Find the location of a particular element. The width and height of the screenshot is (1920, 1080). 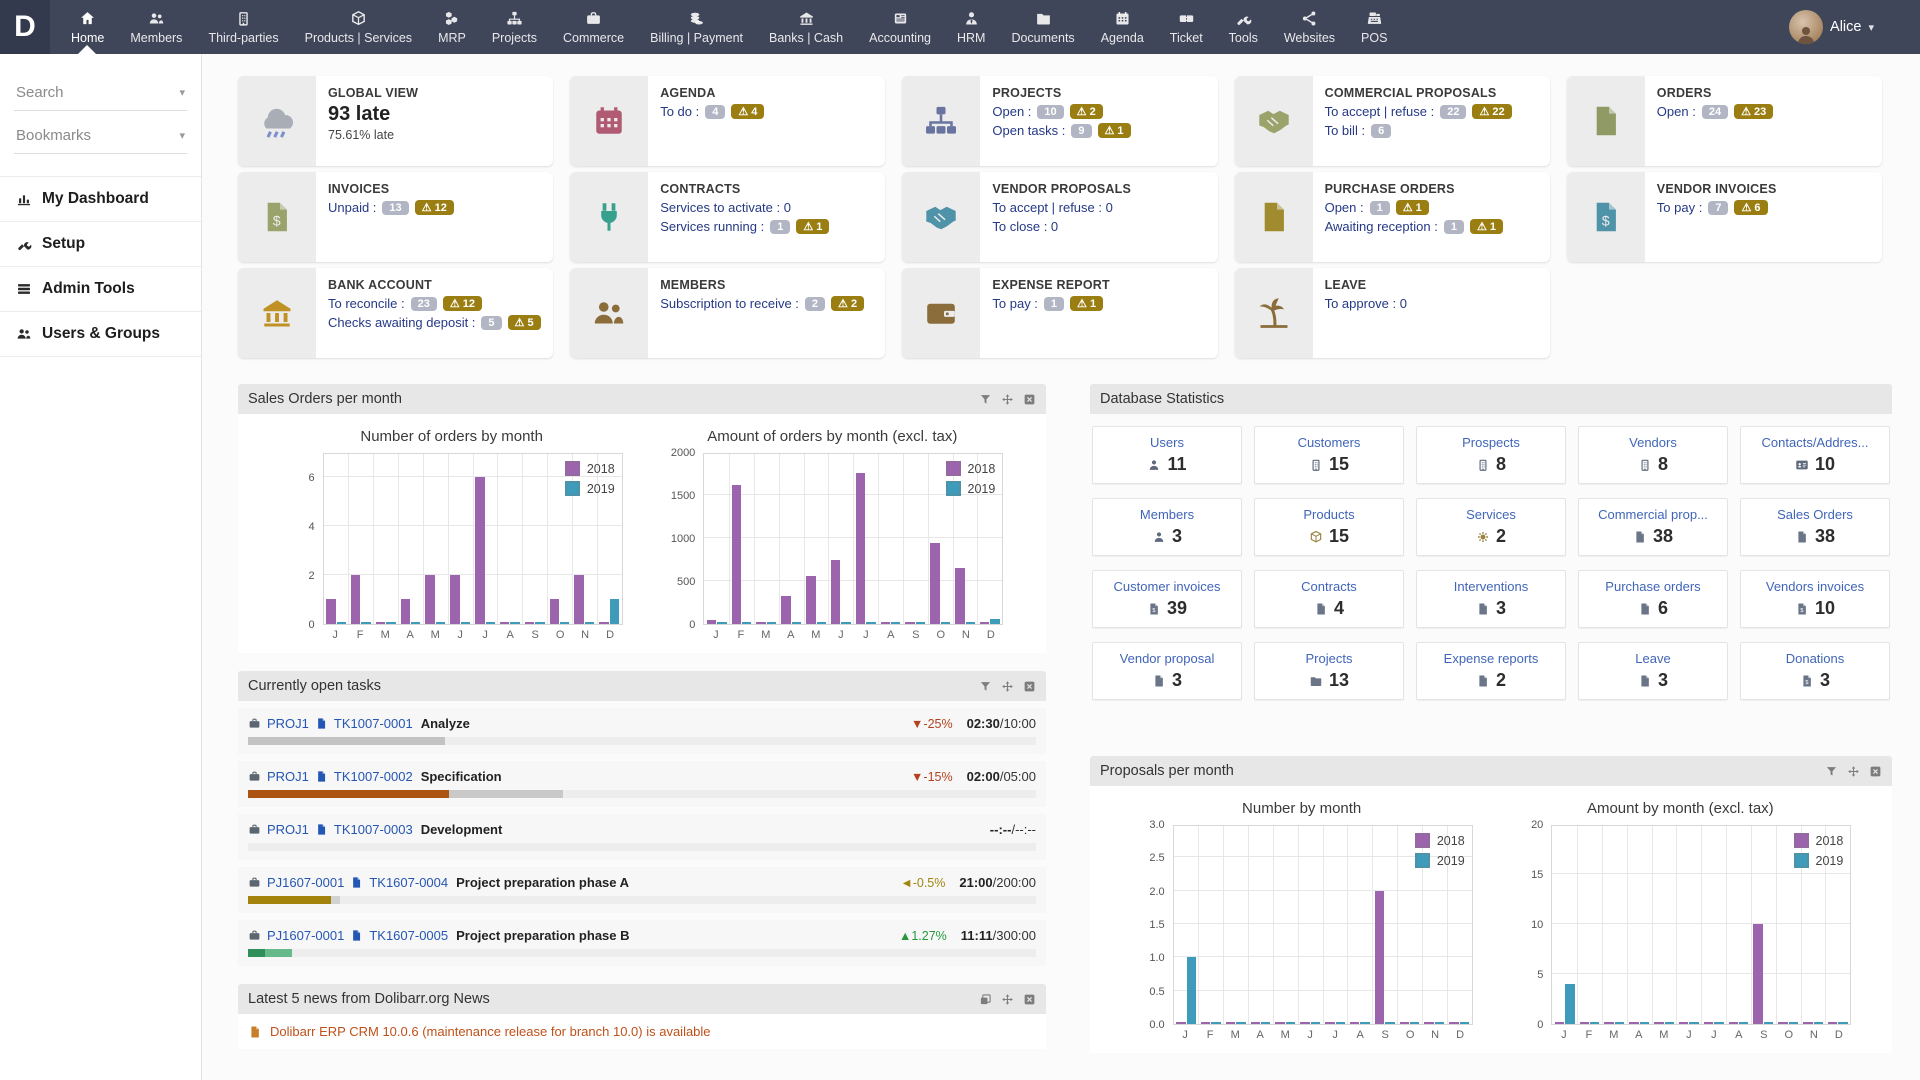

stat-label: Purchase orders is located at coordinates (1652, 586).